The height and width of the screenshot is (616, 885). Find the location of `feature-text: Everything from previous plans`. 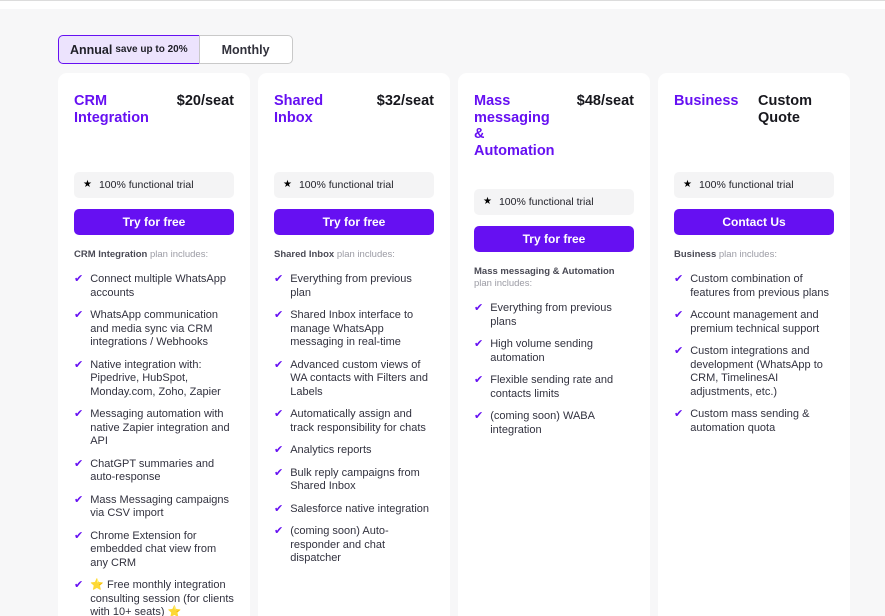

feature-text: Everything from previous plans is located at coordinates (551, 315).